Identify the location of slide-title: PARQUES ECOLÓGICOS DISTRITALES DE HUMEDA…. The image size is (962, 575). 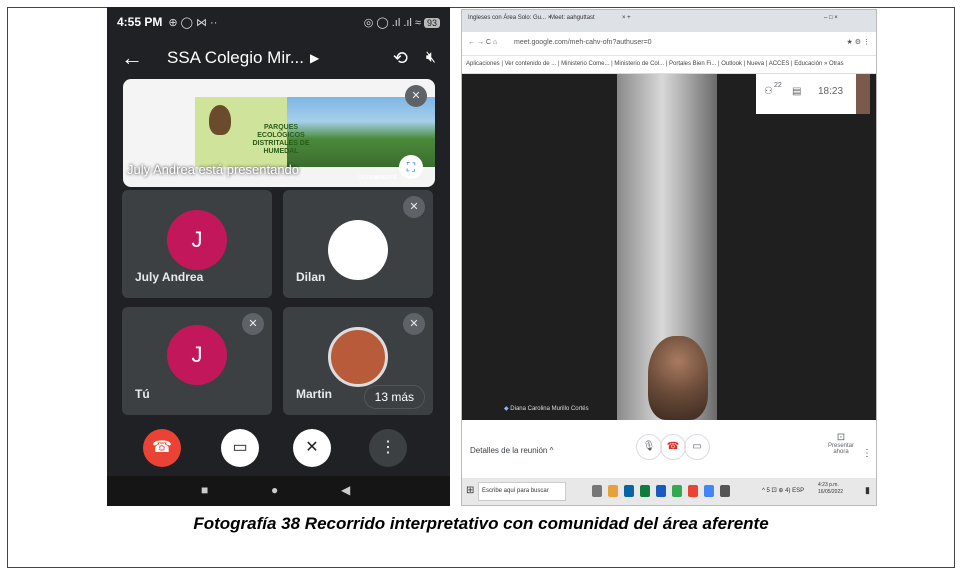
(281, 139).